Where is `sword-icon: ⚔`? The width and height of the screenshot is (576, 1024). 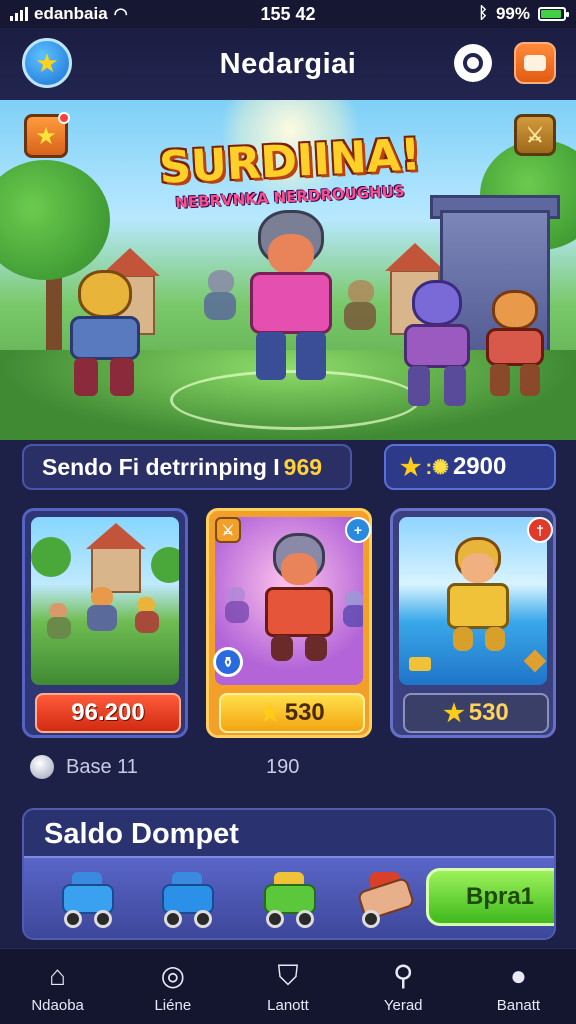
sword-icon: ⚔ is located at coordinates (535, 135).